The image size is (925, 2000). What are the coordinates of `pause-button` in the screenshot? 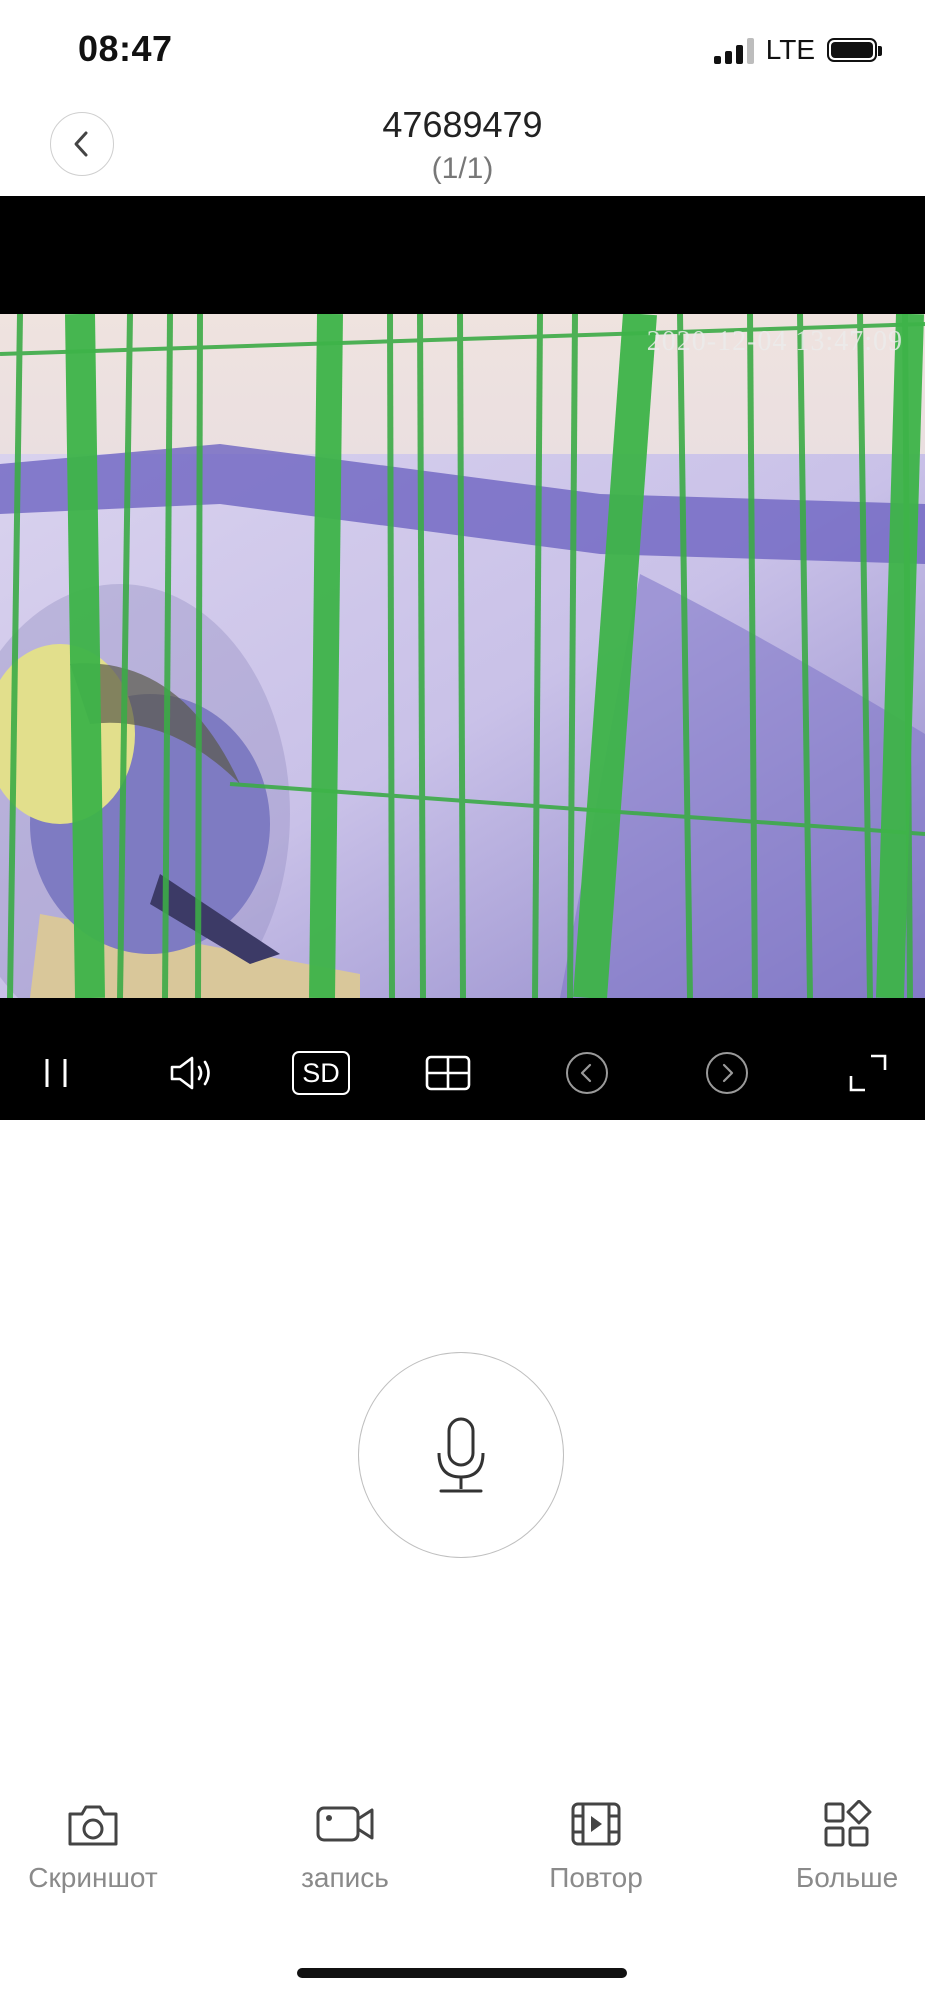 It's located at (56, 1073).